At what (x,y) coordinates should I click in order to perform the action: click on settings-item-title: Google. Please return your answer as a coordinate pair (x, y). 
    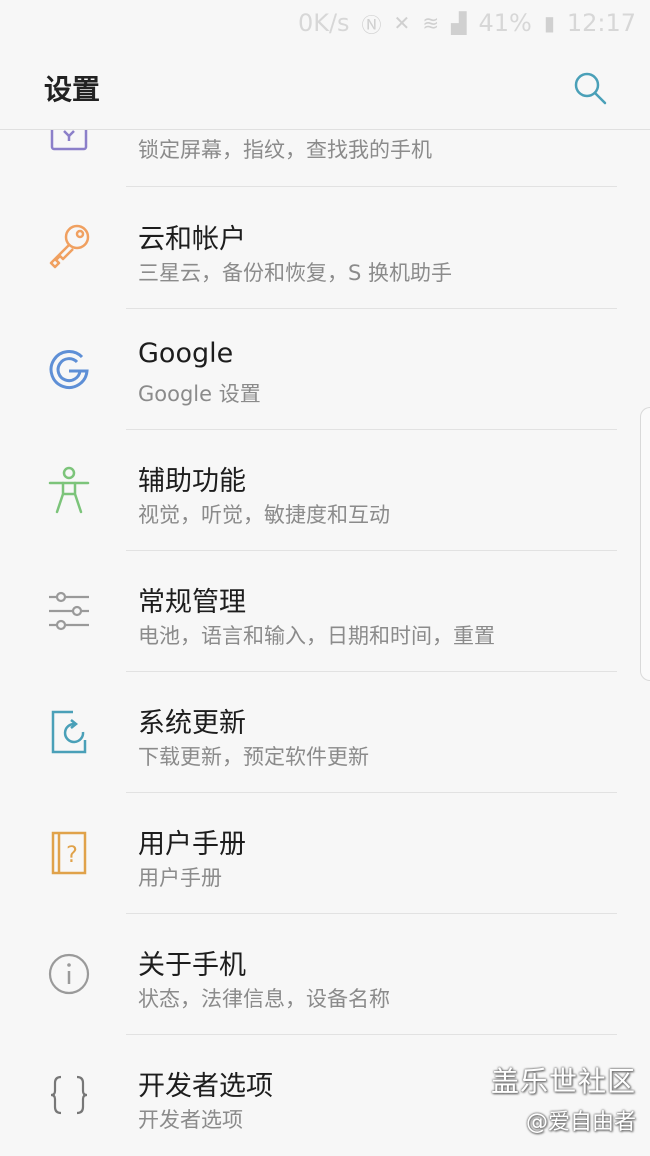
    Looking at the image, I should click on (186, 353).